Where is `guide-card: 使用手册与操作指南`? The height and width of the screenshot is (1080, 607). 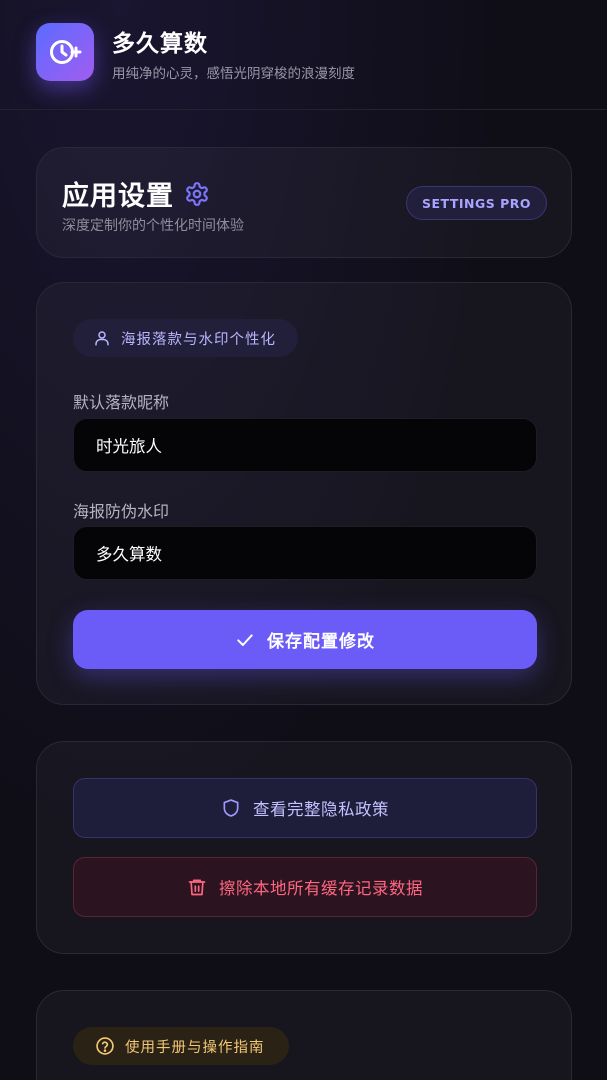 guide-card: 使用手册与操作指南 is located at coordinates (304, 1035).